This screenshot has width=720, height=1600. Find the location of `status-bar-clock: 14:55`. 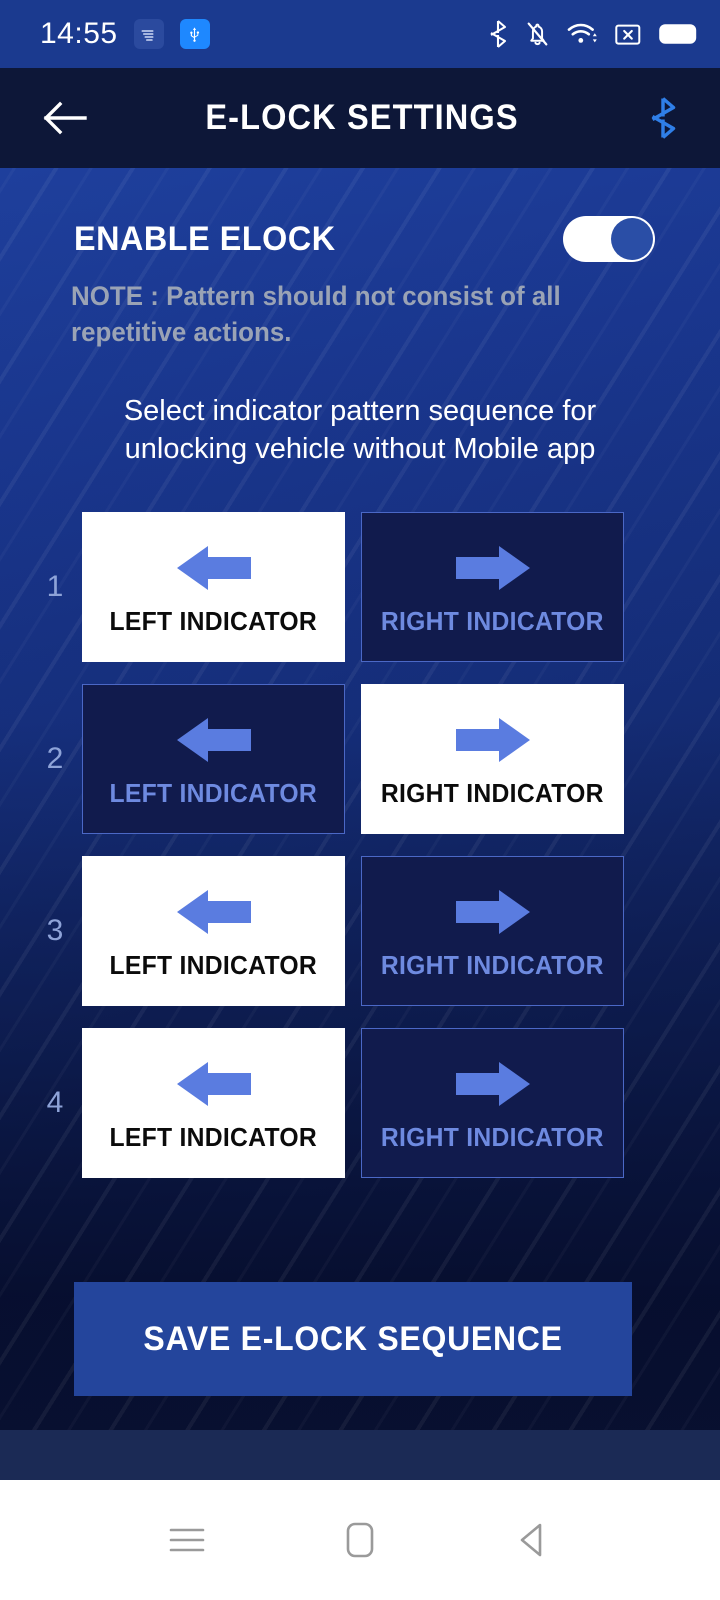

status-bar-clock: 14:55 is located at coordinates (79, 33).